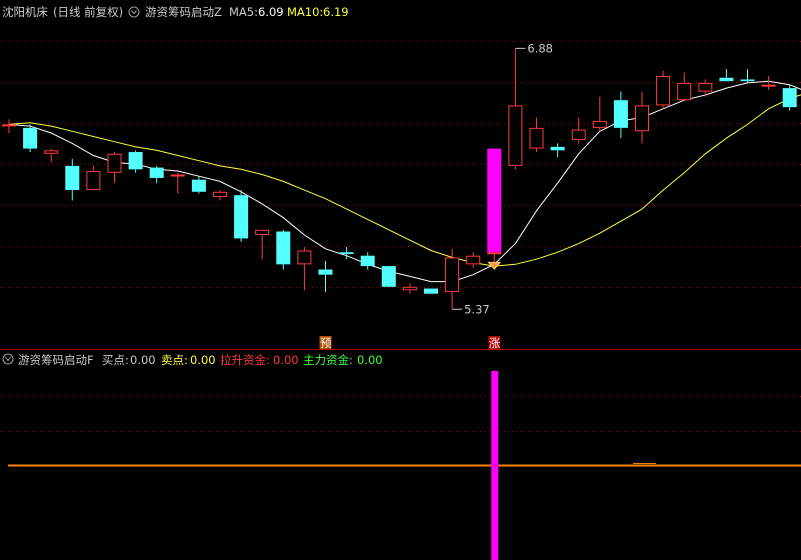  I want to click on pull-funds-value: 0.00, so click(286, 360).